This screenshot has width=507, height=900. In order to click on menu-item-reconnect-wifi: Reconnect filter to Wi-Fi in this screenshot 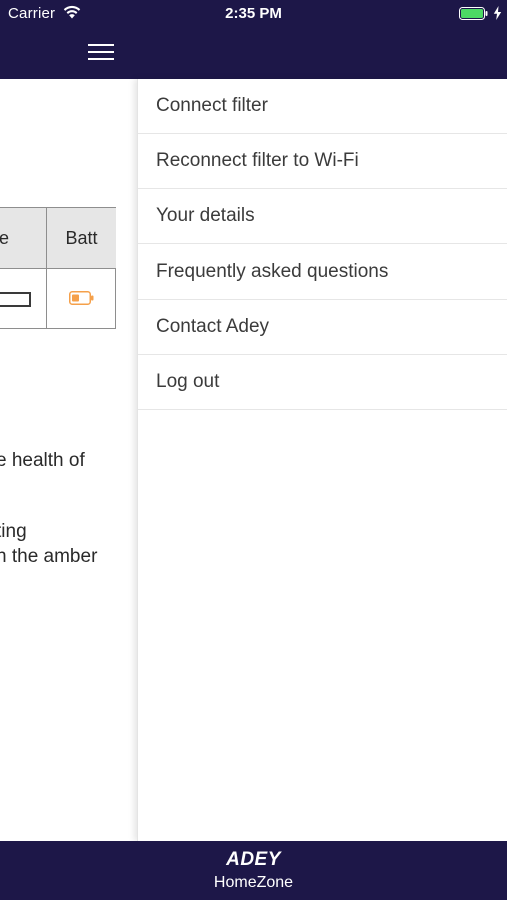, I will do `click(322, 161)`.